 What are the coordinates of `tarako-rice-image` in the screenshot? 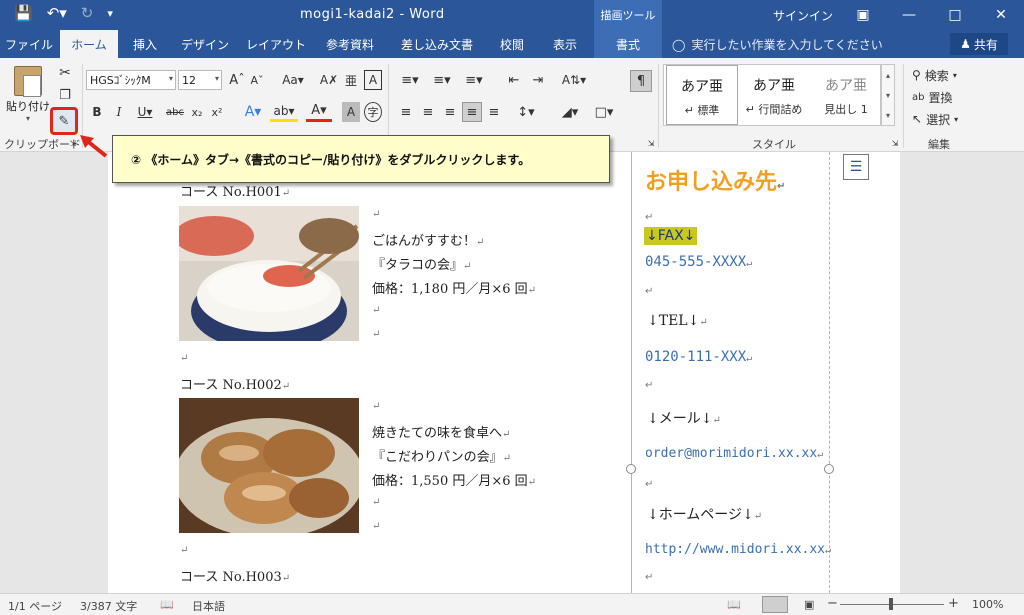 It's located at (269, 273).